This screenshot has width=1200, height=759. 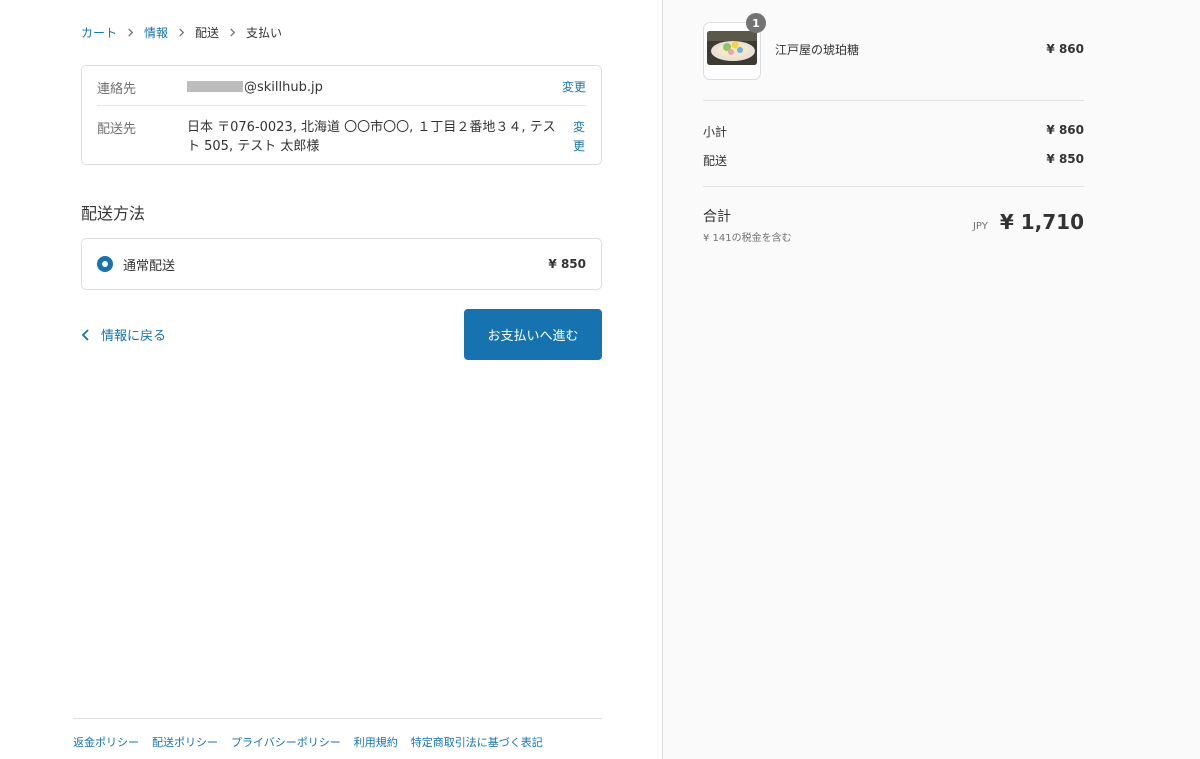 What do you see at coordinates (893, 225) in the screenshot?
I see `total-row: 合計 ¥ 141の税金を含む JPY ¥ 1,710` at bounding box center [893, 225].